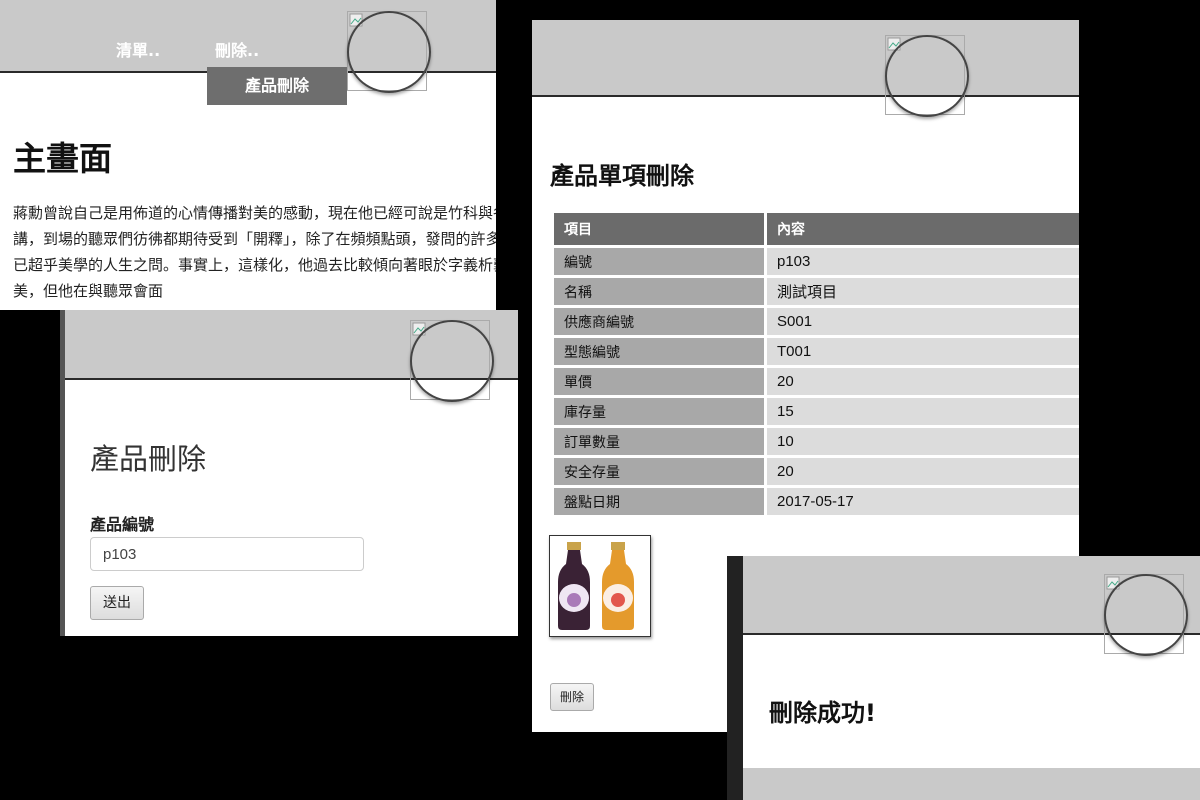 The width and height of the screenshot is (1200, 800). I want to click on table-row: 庫存量 15, so click(816, 411).